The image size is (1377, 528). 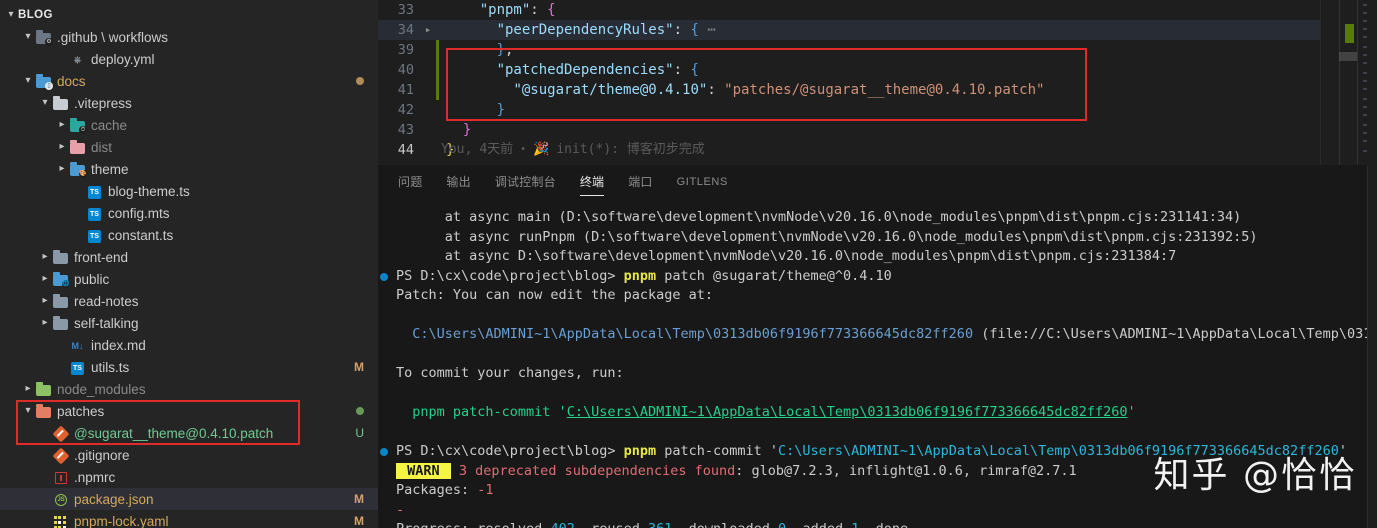 What do you see at coordinates (877, 130) in the screenshot?
I see `code-line: 43 }` at bounding box center [877, 130].